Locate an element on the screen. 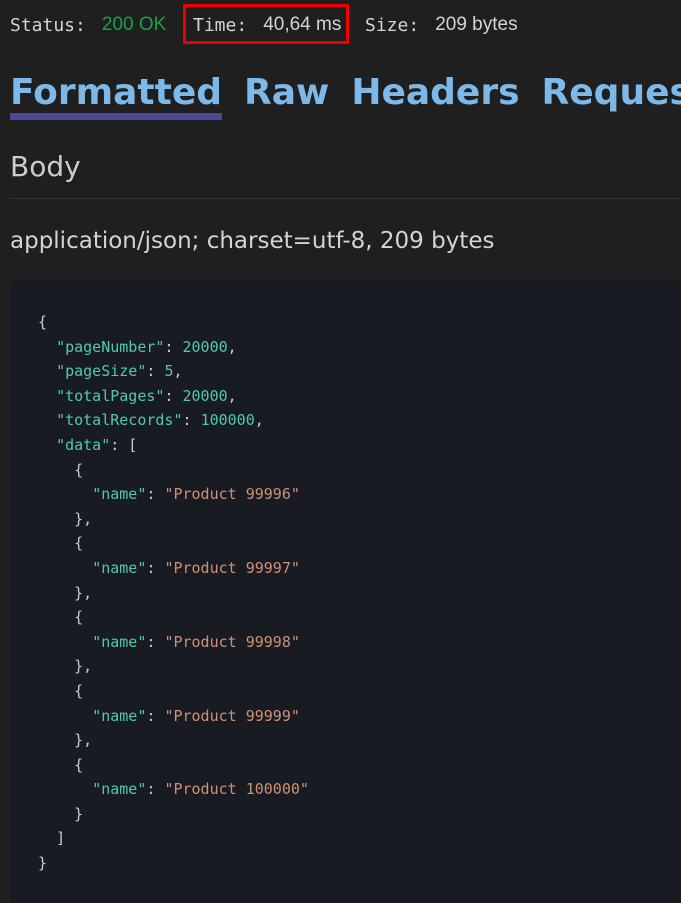  size-label: Size: is located at coordinates (392, 25).